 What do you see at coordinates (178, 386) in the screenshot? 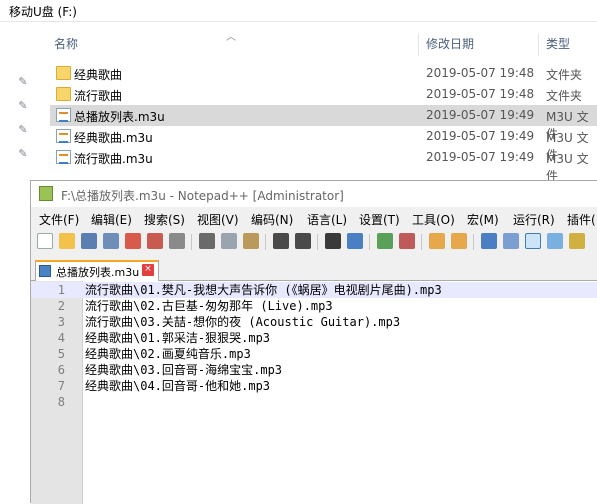
I see `line-text: 经典歌曲\04.回音哥-他和她.mp3` at bounding box center [178, 386].